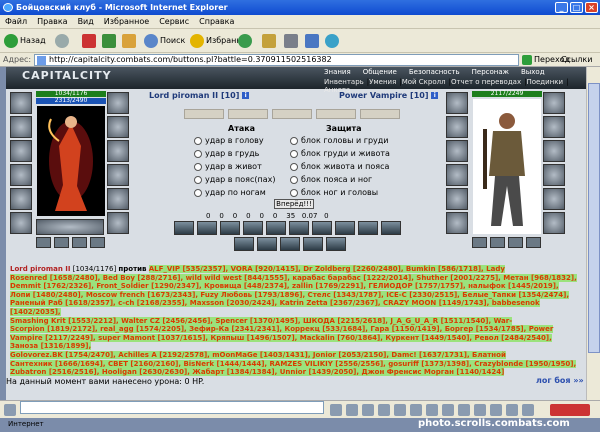 The image size is (600, 432). I want to click on nav-transfers: Отчет о переводах, so click(486, 82).